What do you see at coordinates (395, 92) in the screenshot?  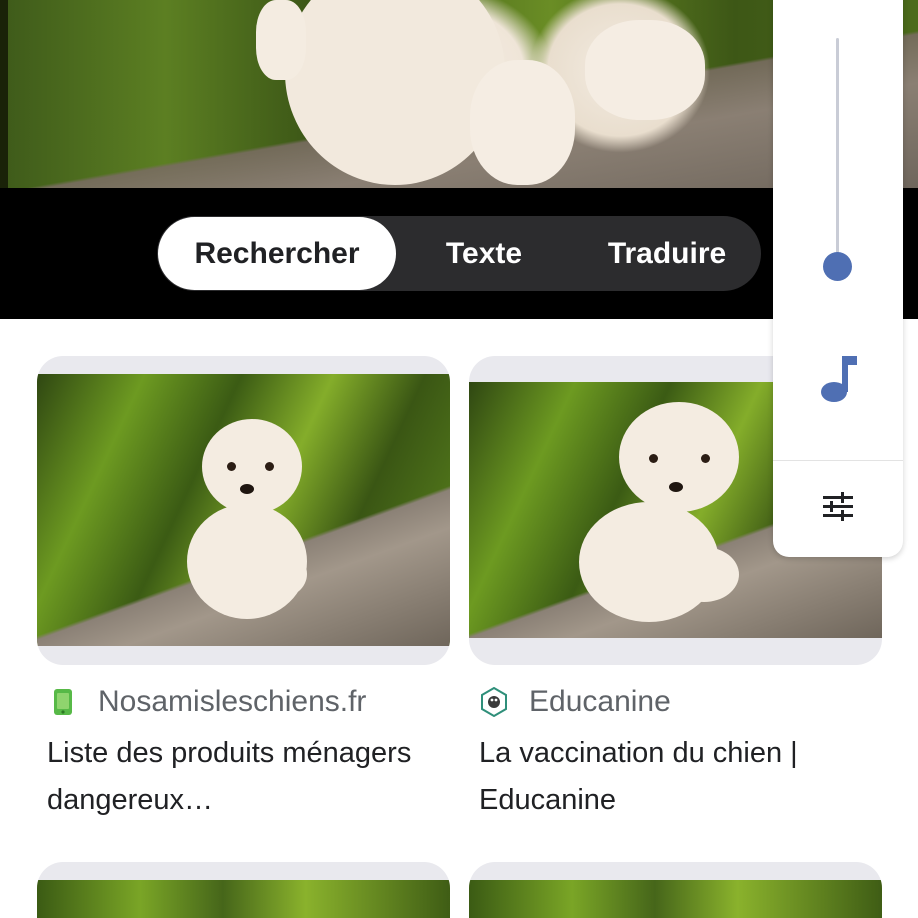 I see `puppy-shape` at bounding box center [395, 92].